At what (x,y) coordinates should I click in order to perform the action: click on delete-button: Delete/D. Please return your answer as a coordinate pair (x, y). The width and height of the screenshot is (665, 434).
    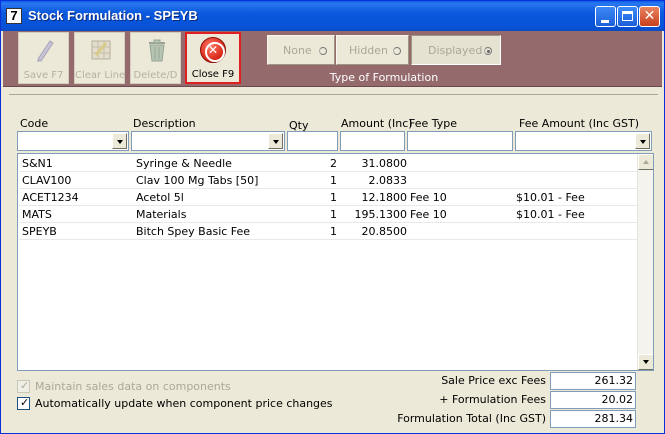
    Looking at the image, I should click on (155, 58).